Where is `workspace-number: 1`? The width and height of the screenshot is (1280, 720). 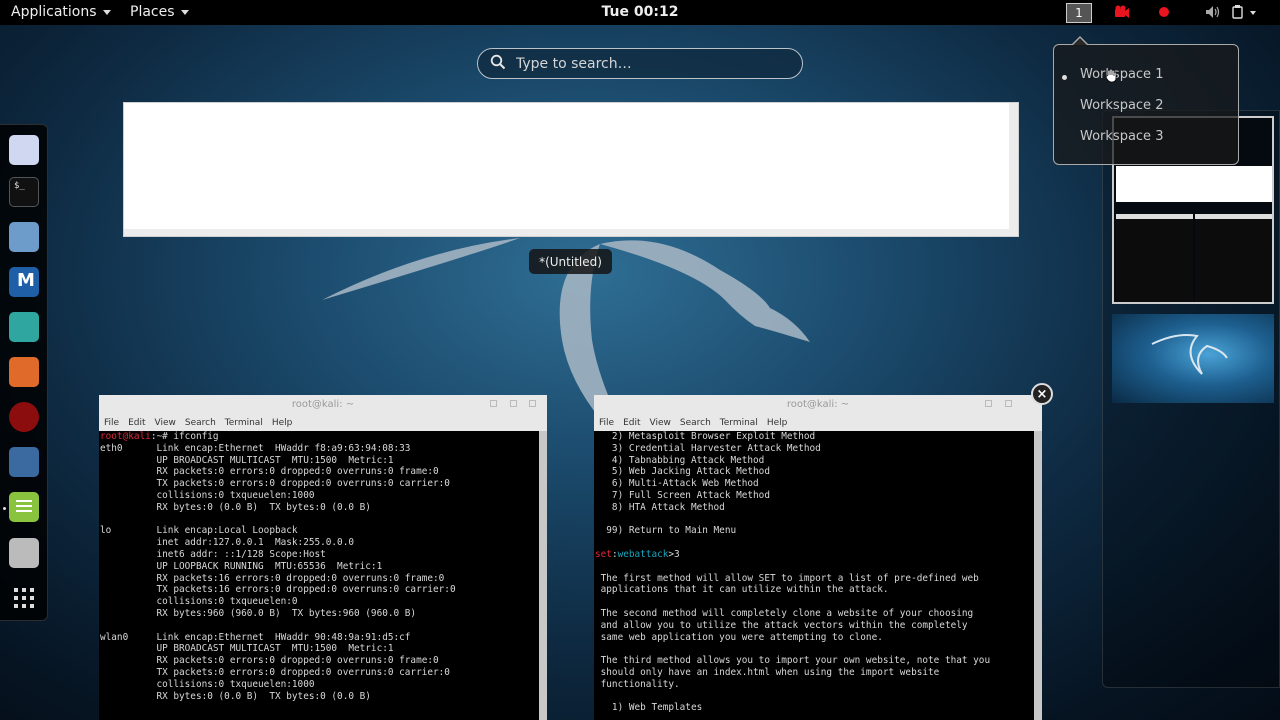
workspace-number: 1 is located at coordinates (1079, 13).